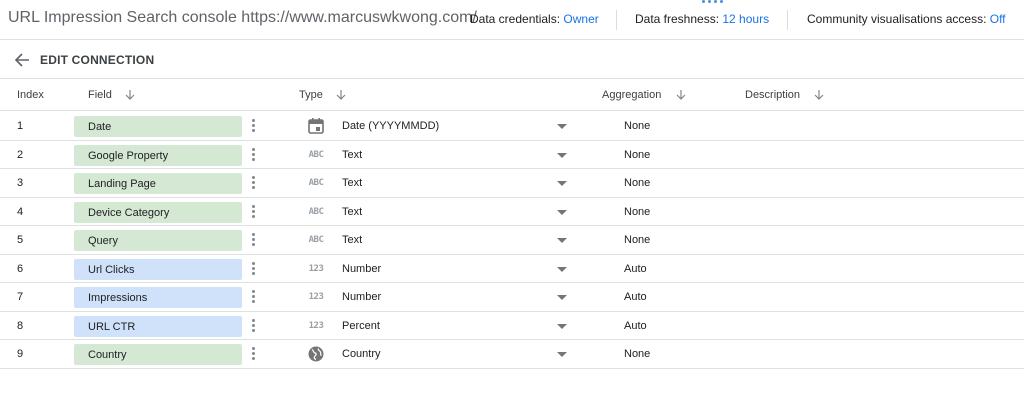  What do you see at coordinates (100, 95) in the screenshot?
I see `column-header-field: Field` at bounding box center [100, 95].